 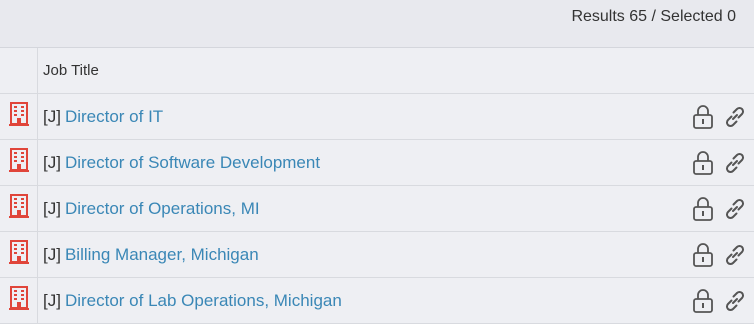 I want to click on column-header-job-title: Job Title, so click(x=68, y=70).